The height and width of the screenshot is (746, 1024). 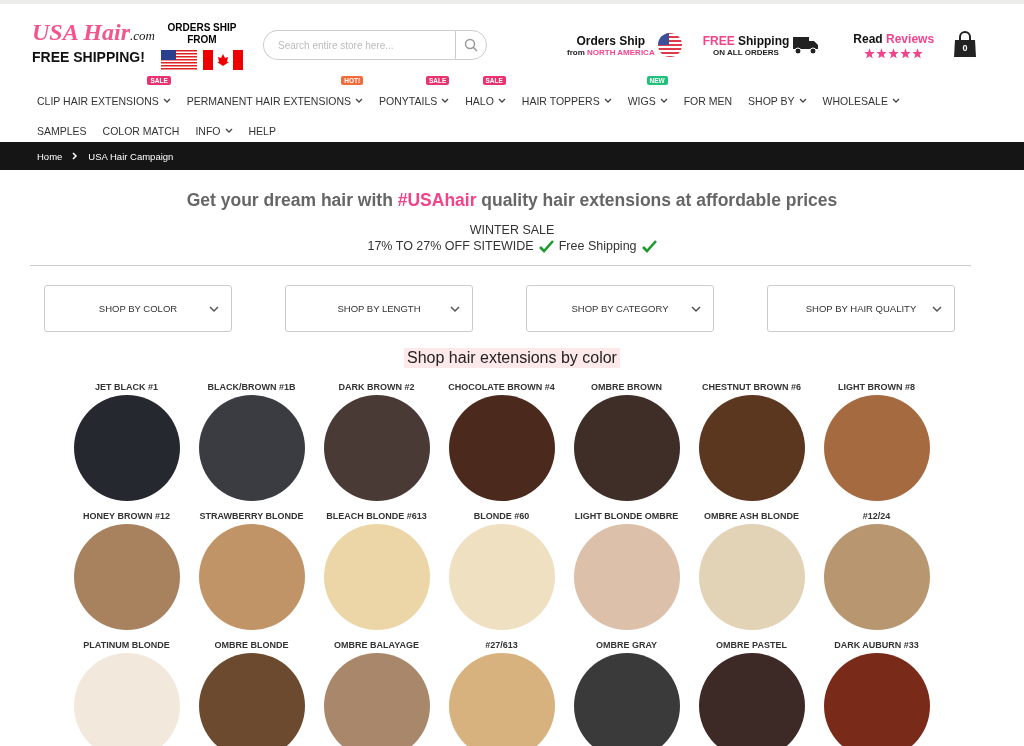 I want to click on nav-menu-item: HELP, so click(x=262, y=131).